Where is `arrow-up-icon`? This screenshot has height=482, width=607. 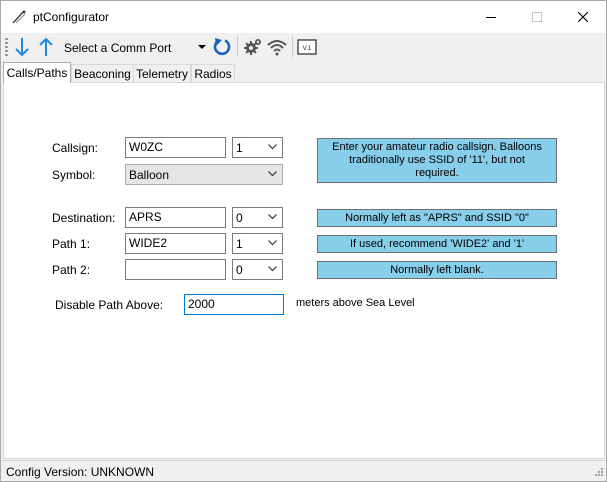
arrow-up-icon is located at coordinates (46, 46).